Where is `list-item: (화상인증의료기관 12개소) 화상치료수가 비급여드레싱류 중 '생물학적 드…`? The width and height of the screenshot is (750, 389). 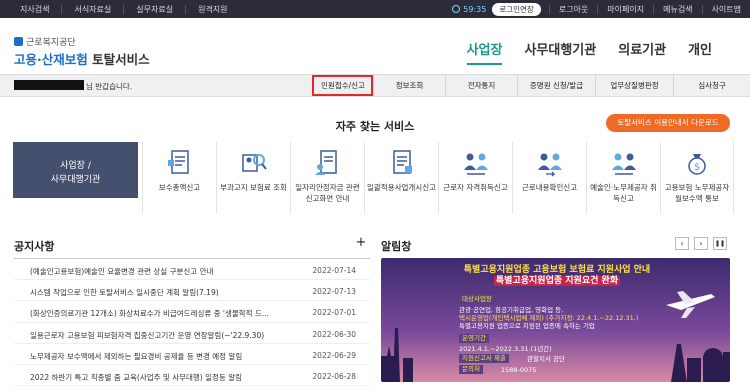 list-item: (화상인증의료기관 12개소) 화상치료수가 비급여드레싱류 중 '생물학적 드… is located at coordinates (192, 312).